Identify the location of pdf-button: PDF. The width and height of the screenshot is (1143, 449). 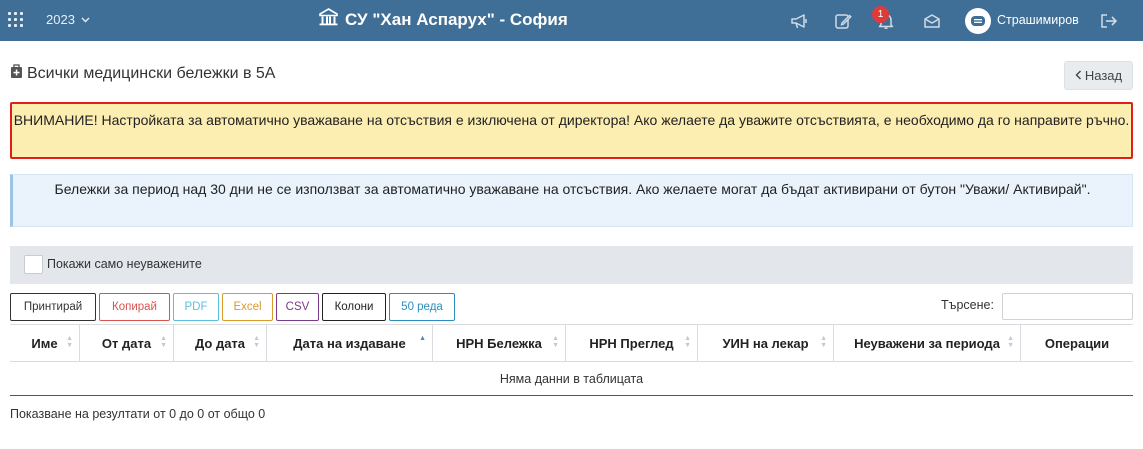
(196, 307).